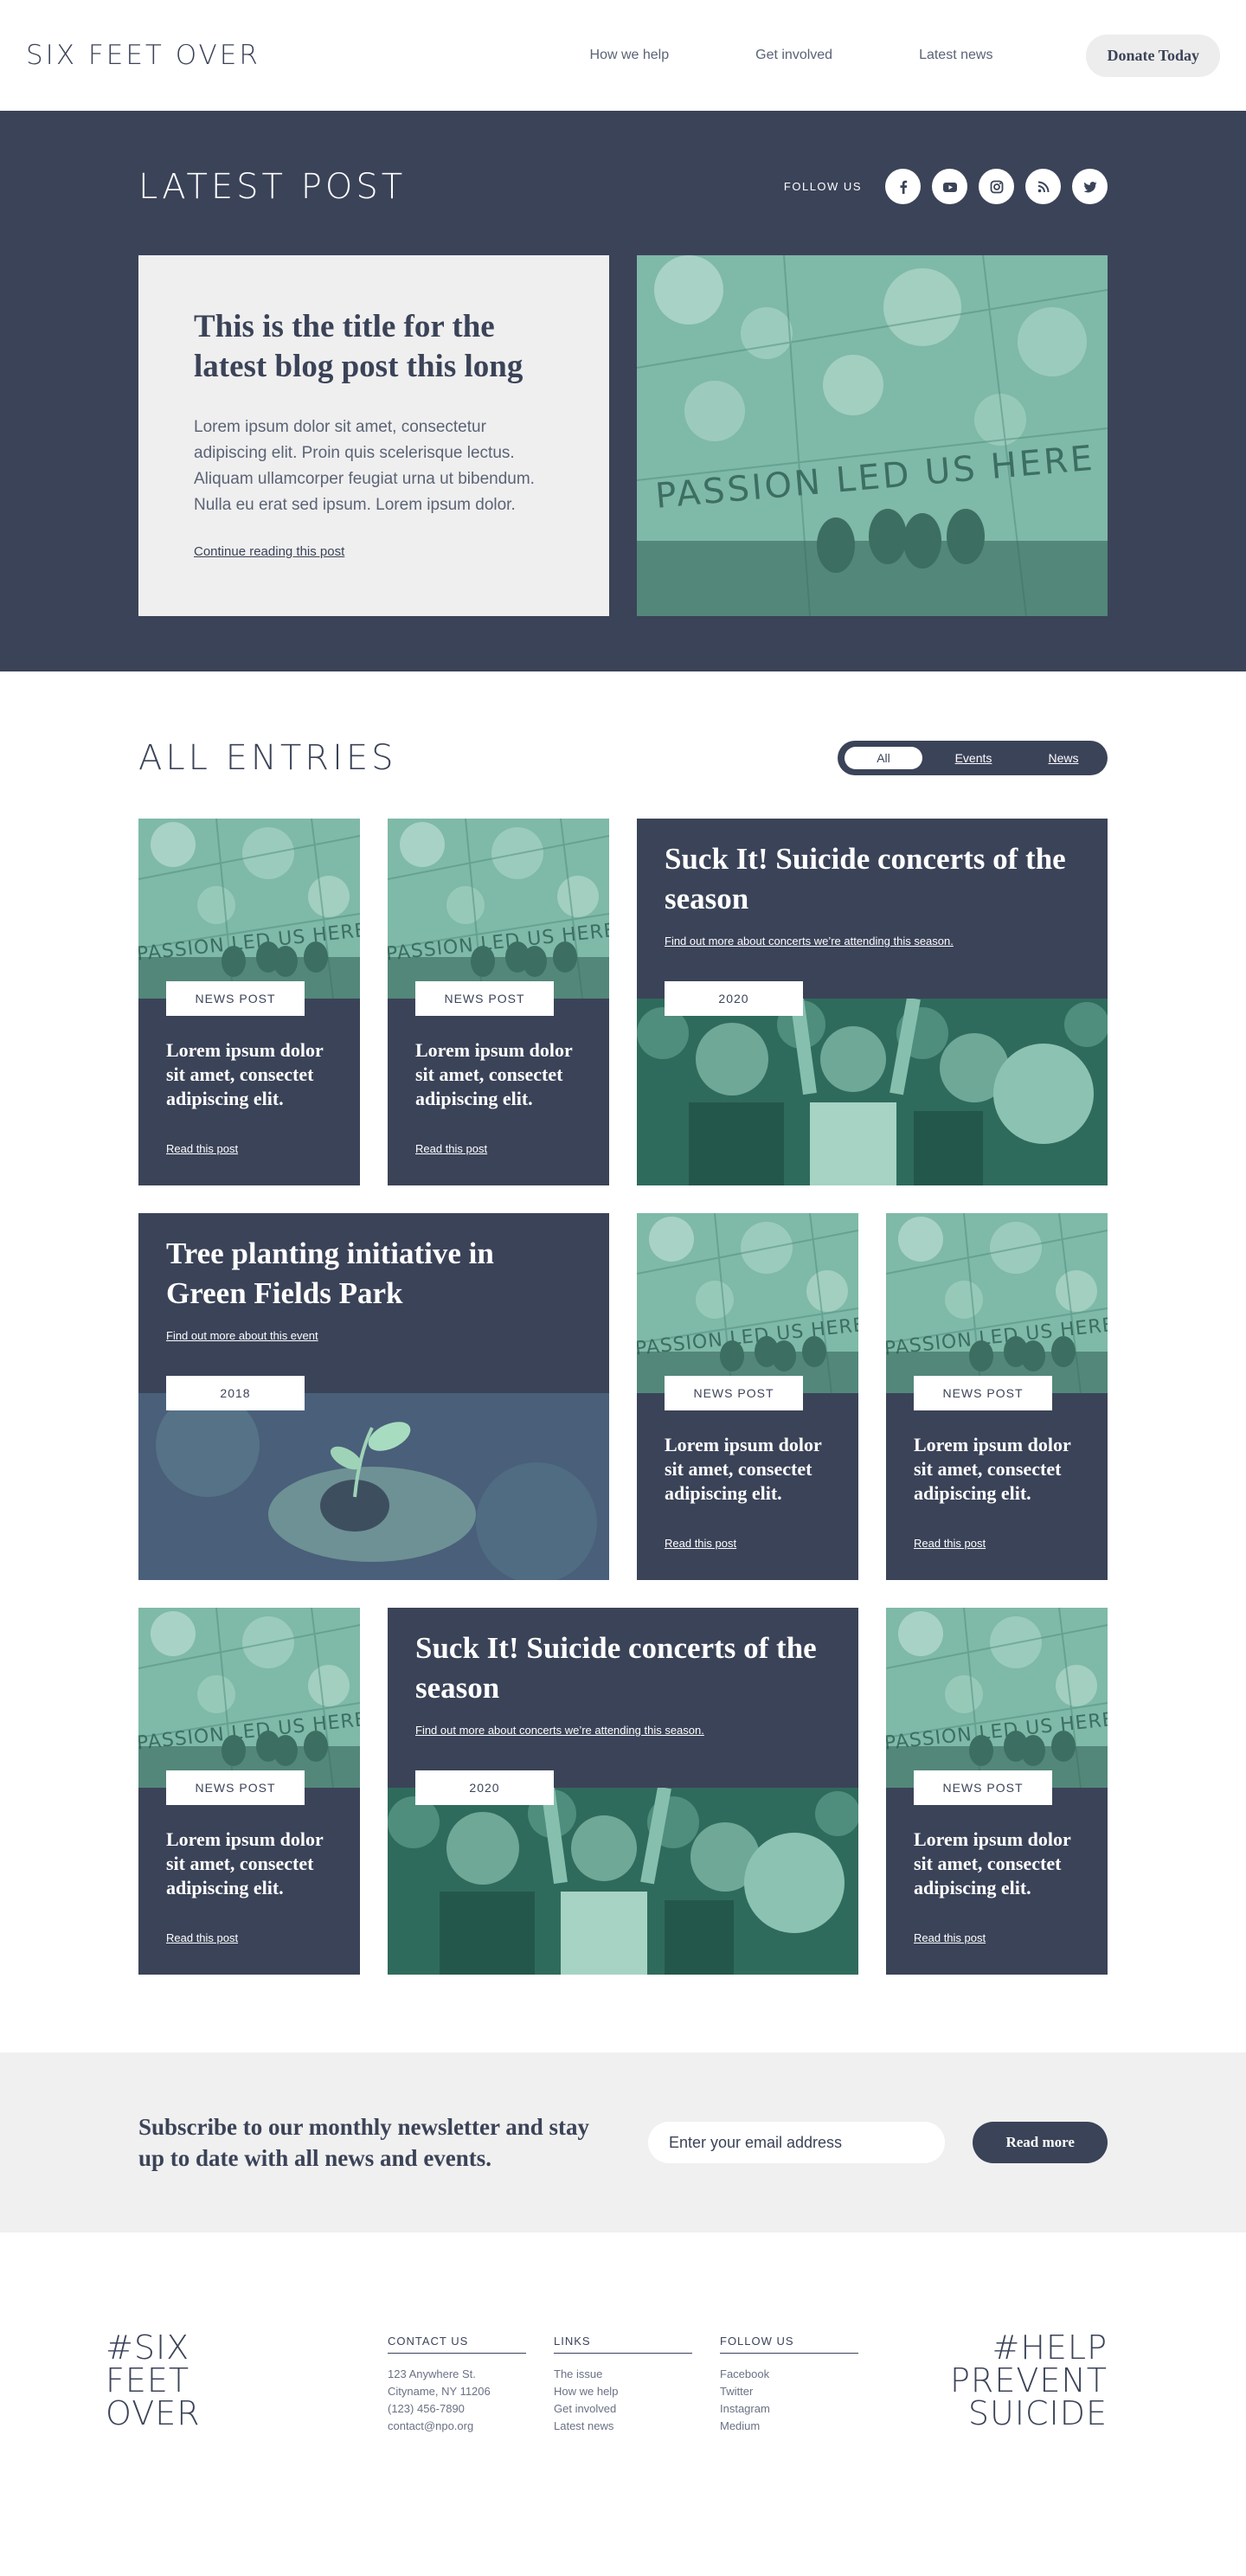 Image resolution: width=1246 pixels, height=2576 pixels. What do you see at coordinates (789, 2409) in the screenshot?
I see `footer-link-instagram: Instagram` at bounding box center [789, 2409].